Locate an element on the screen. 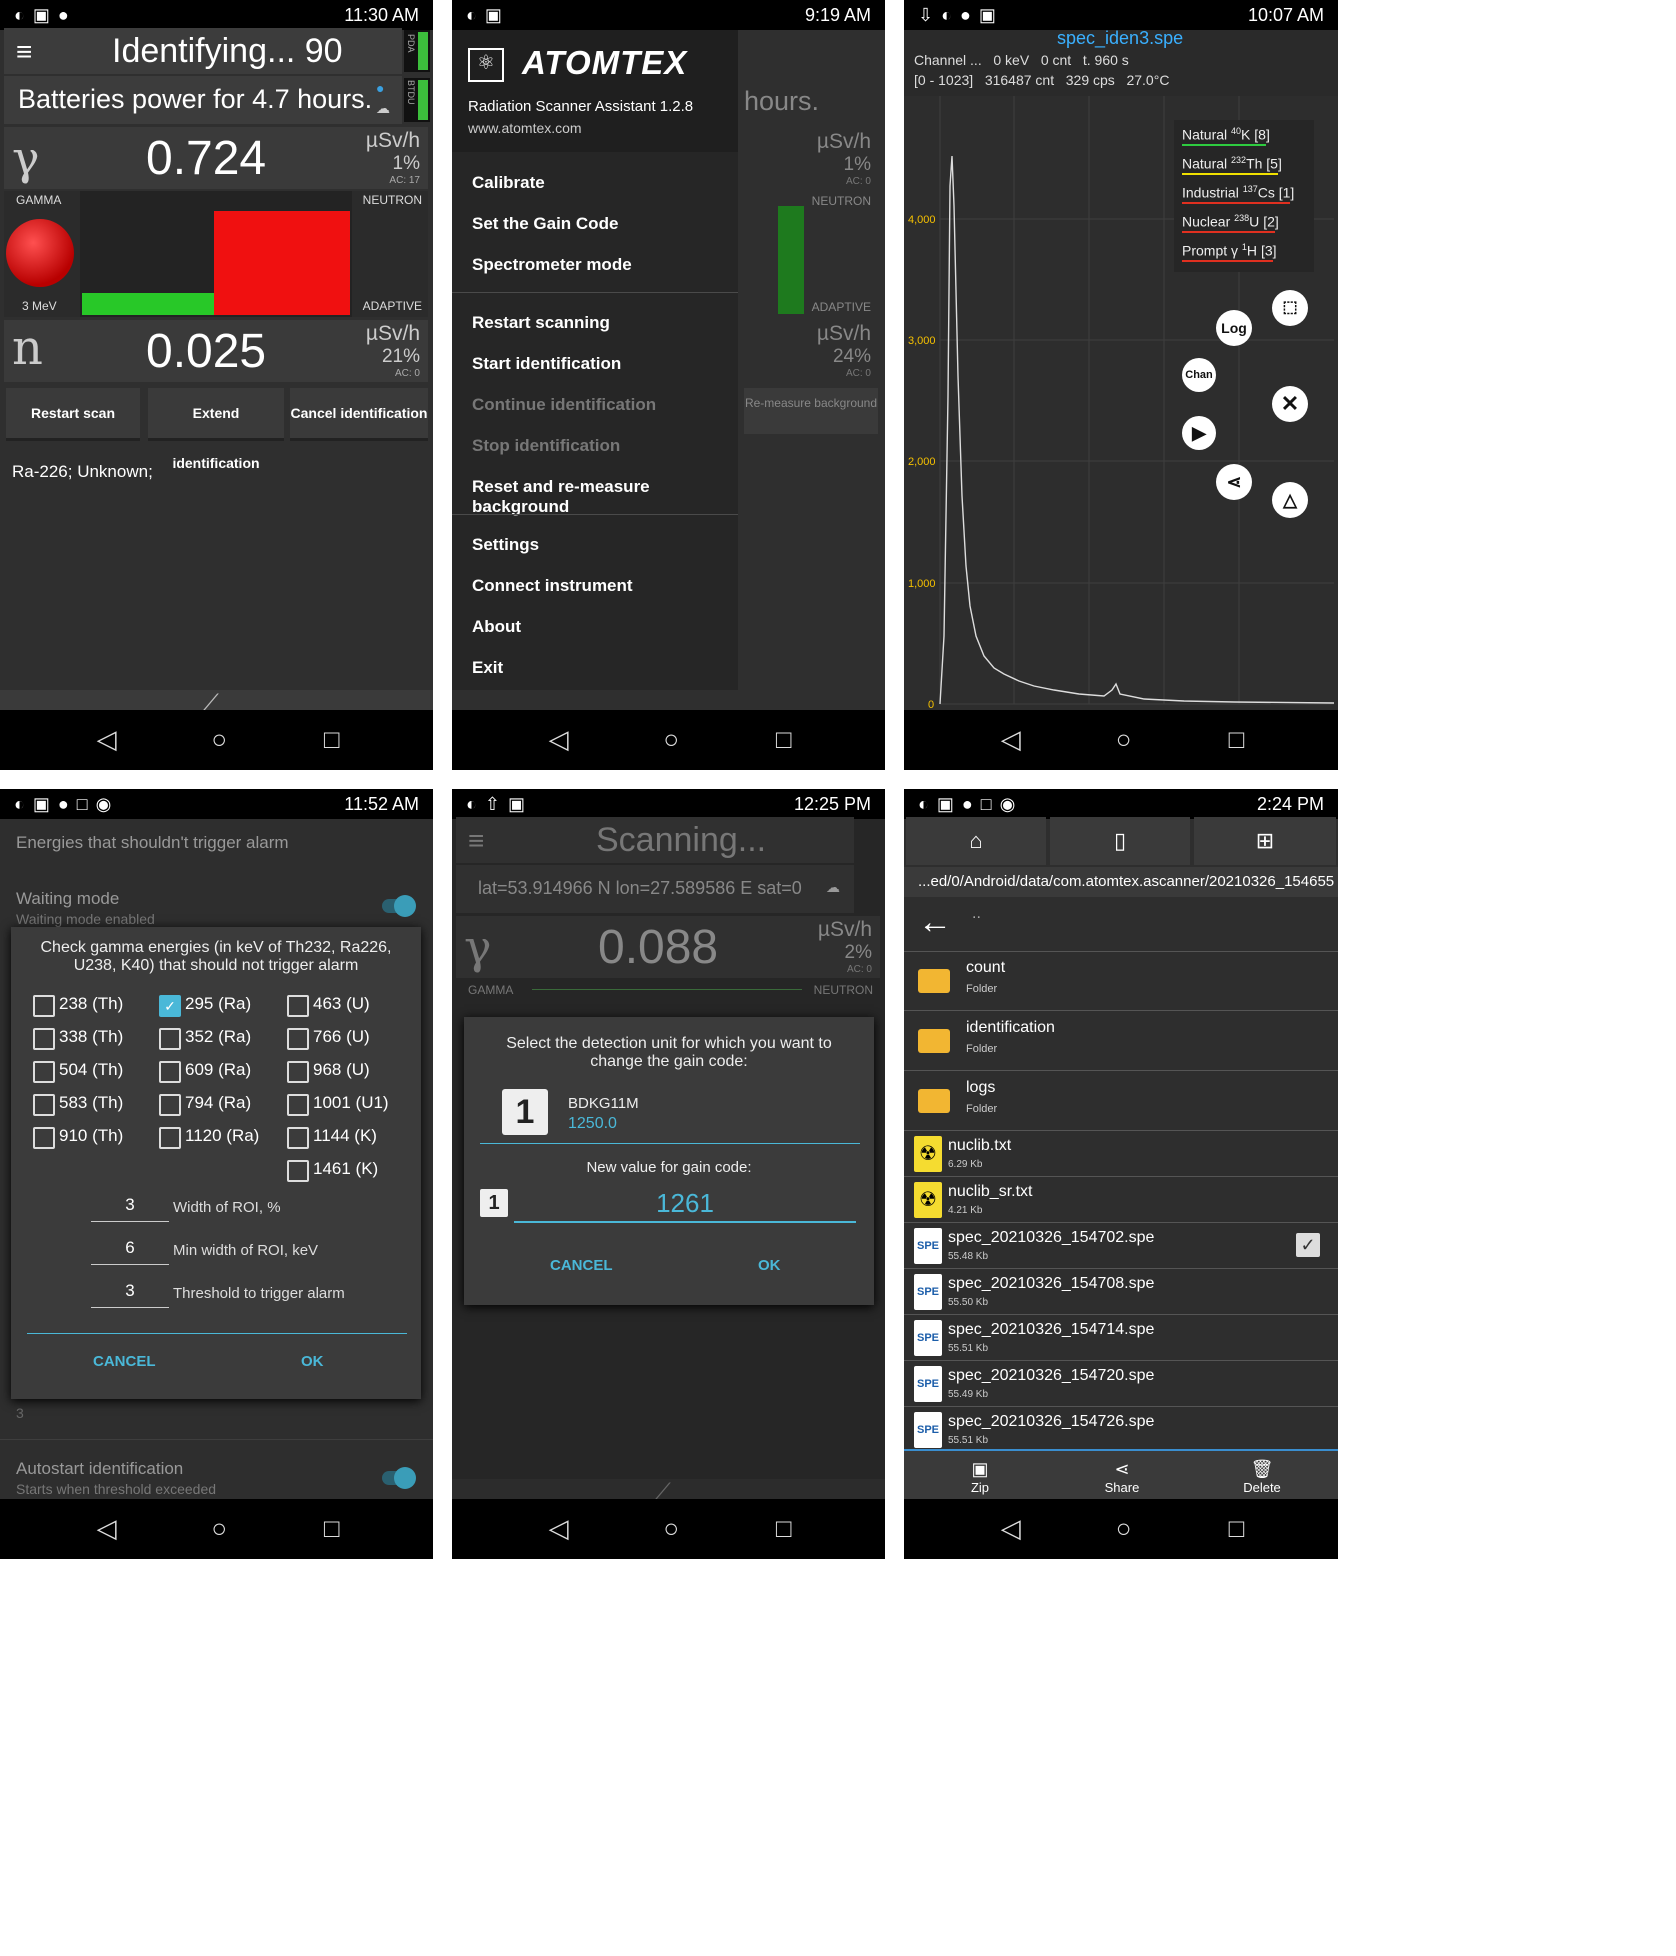 This screenshot has height=1956, width=1676. energy-checkbox: ✓ is located at coordinates (170, 1006).